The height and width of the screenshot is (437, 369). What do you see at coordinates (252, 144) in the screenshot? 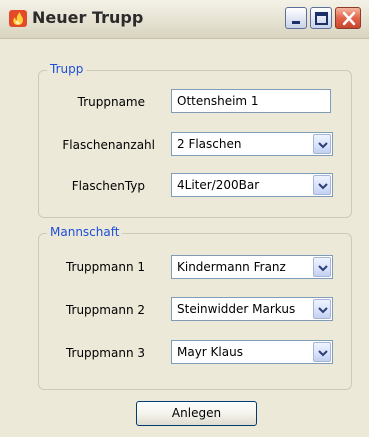
I see `flaschenanzahl-select: 2 Flaschen` at bounding box center [252, 144].